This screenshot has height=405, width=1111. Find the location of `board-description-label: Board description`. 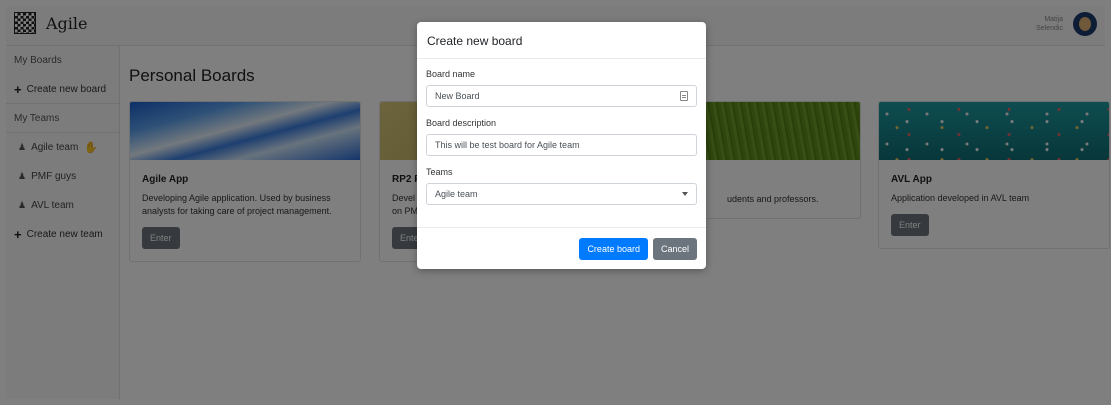

board-description-label: Board description is located at coordinates (461, 123).